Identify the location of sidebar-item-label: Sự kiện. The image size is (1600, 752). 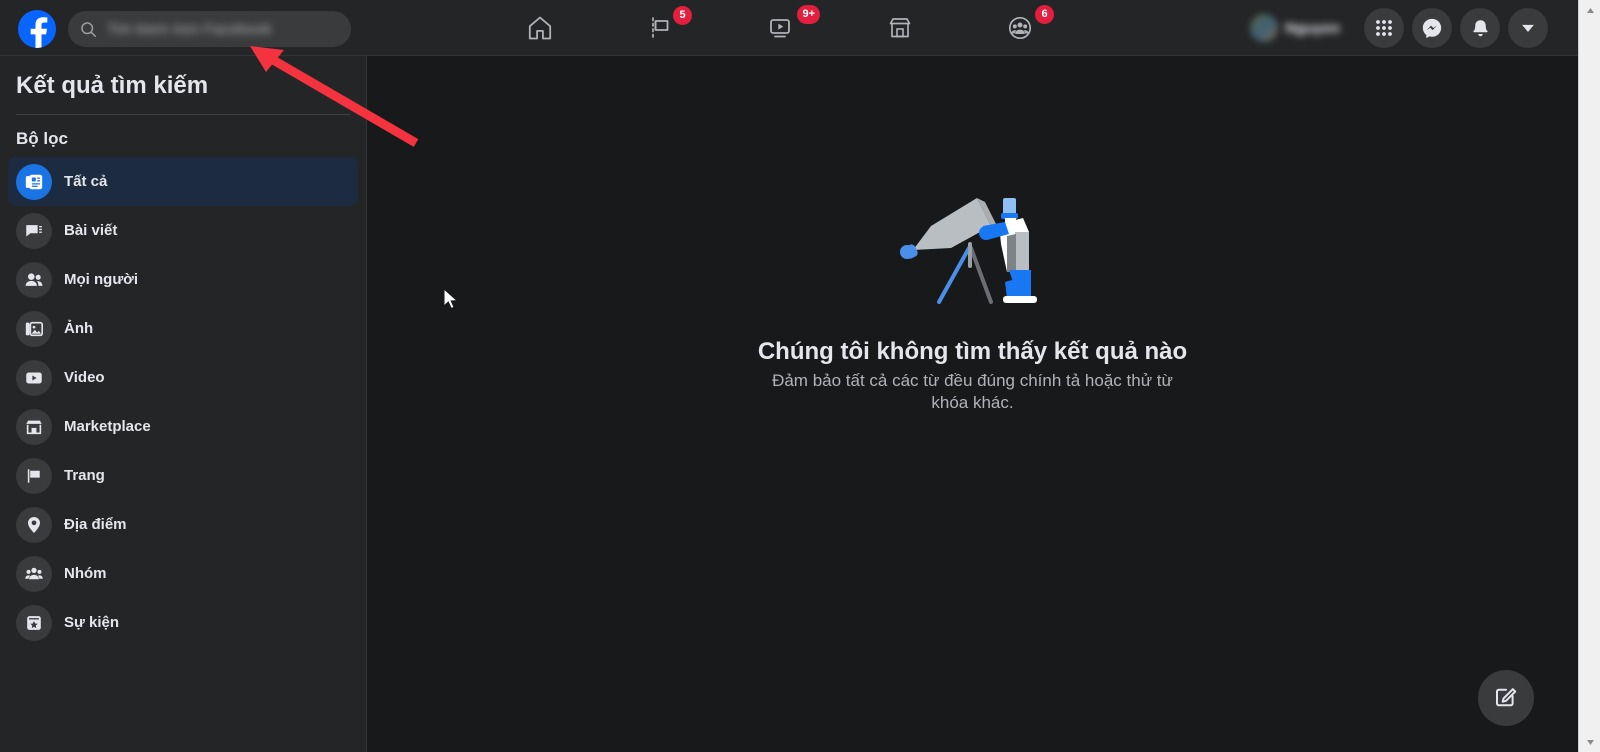
(92, 622).